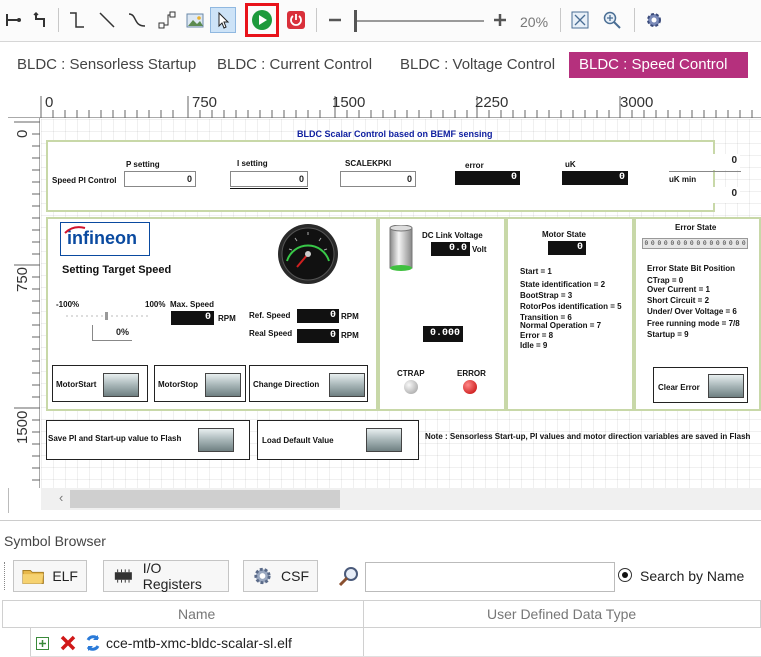 This screenshot has height=657, width=761. What do you see at coordinates (65, 576) in the screenshot?
I see `elf-button-label: ELF` at bounding box center [65, 576].